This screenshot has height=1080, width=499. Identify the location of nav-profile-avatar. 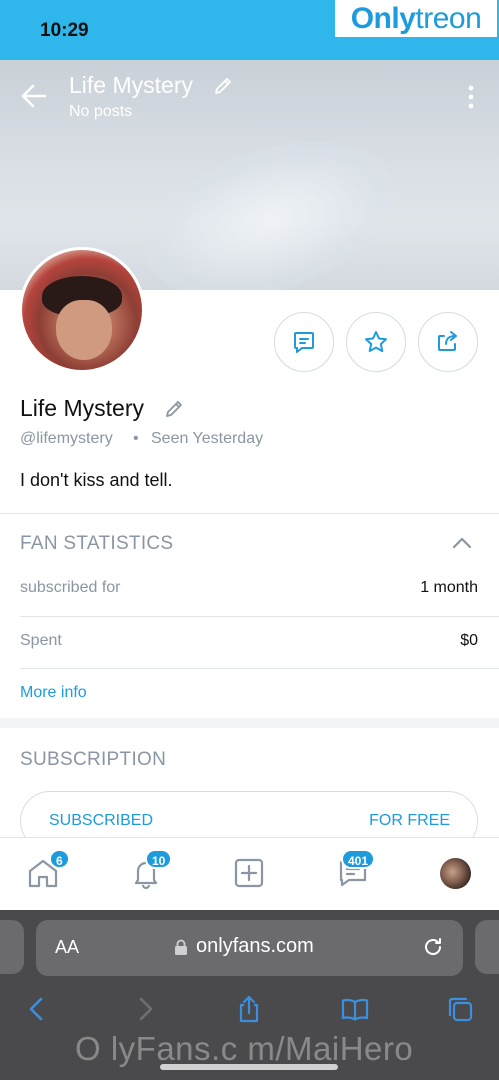
(455, 873).